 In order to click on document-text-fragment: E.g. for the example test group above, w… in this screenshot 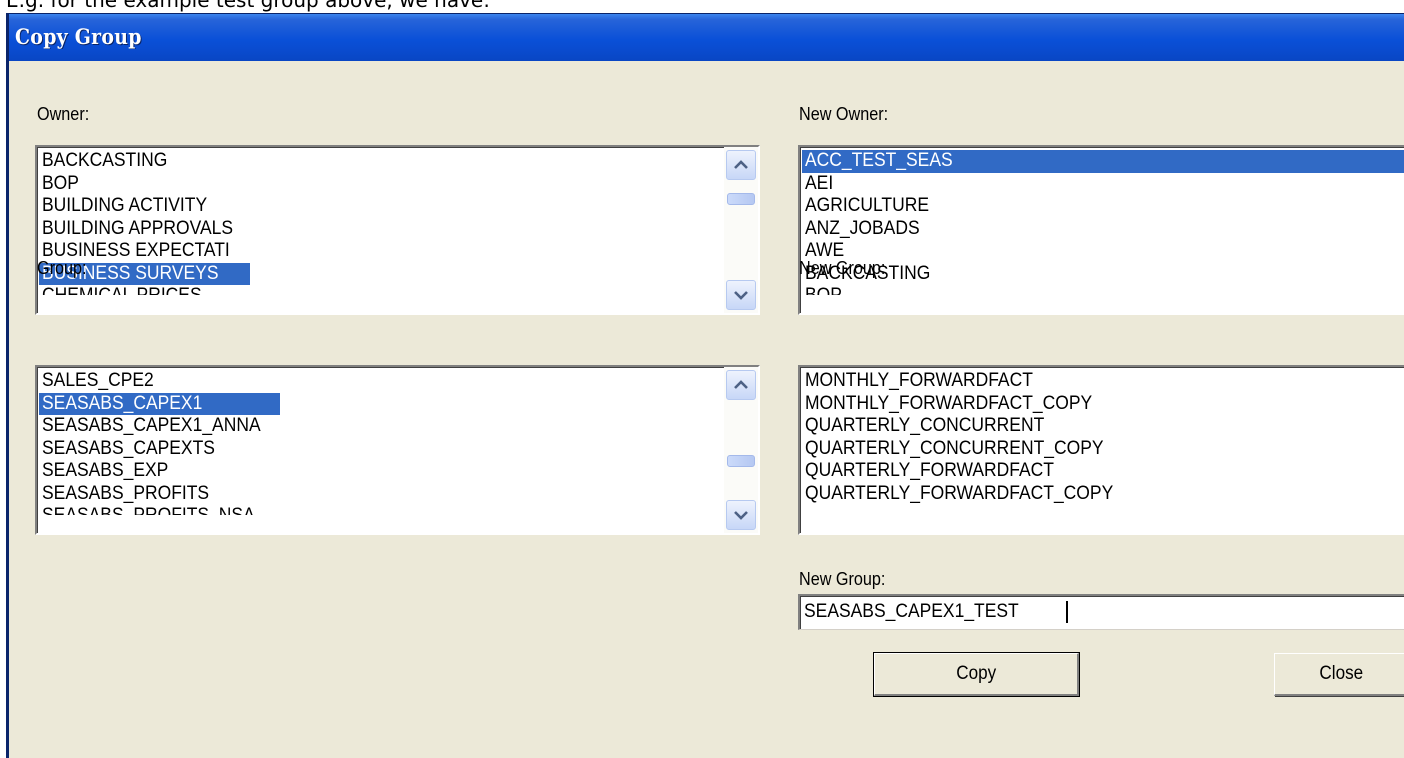, I will do `click(248, 6)`.